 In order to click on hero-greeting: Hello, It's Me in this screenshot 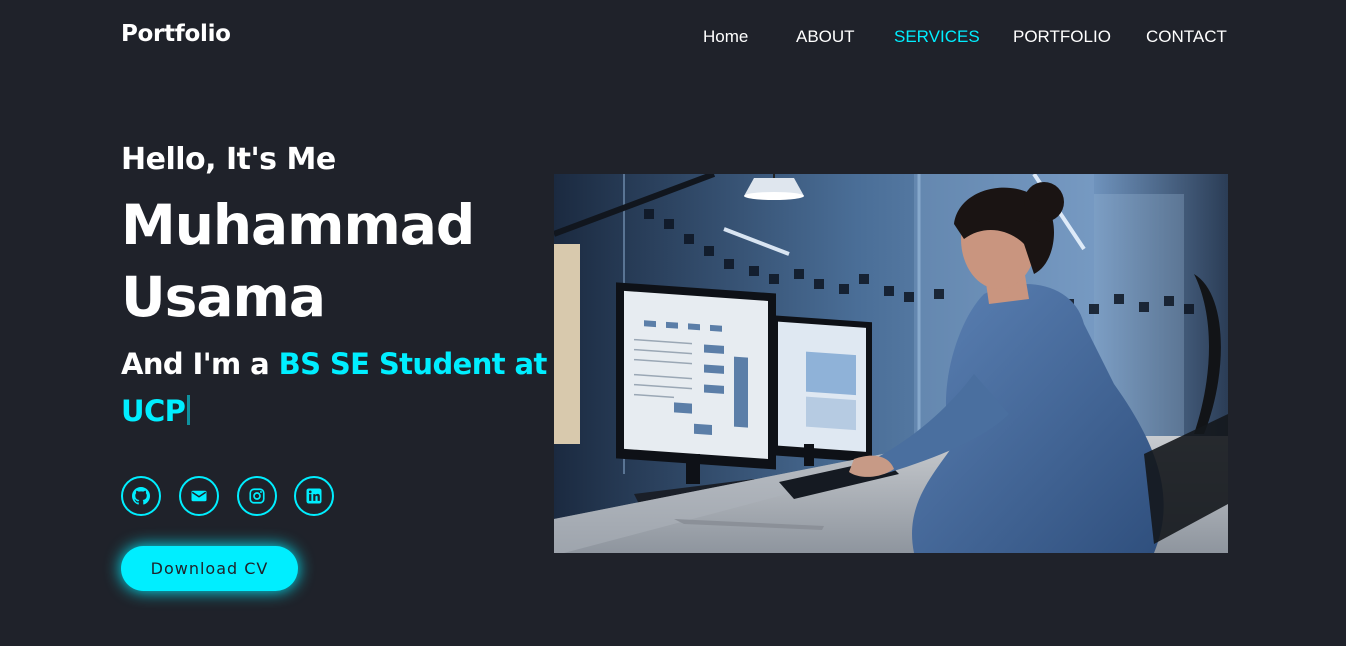, I will do `click(228, 159)`.